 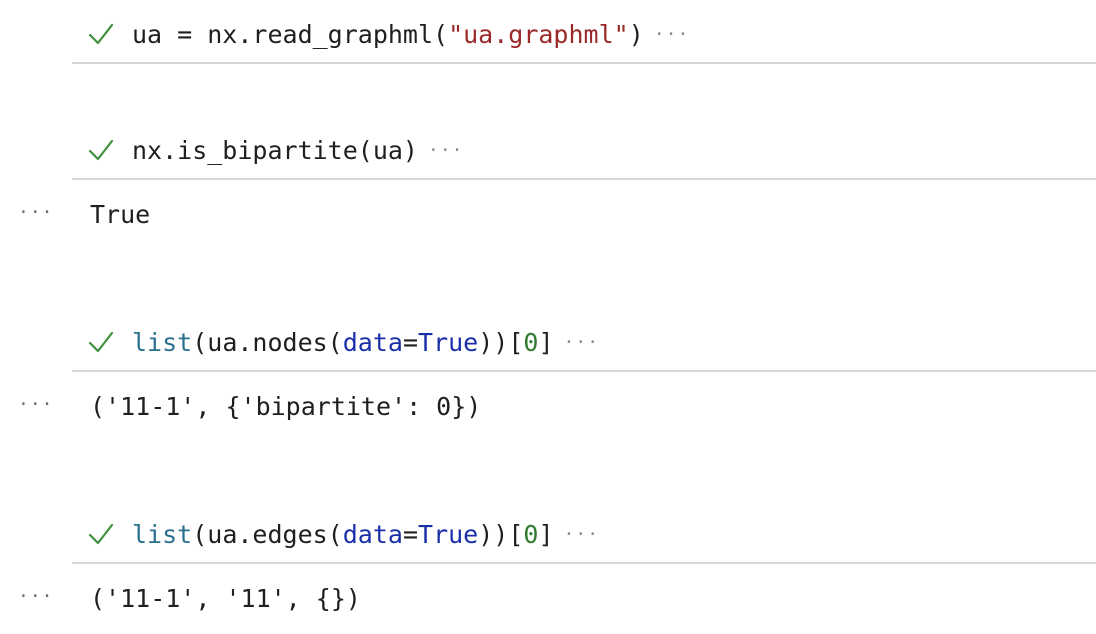 I want to click on cell-output: ('11-1', '11', {}), so click(x=225, y=598).